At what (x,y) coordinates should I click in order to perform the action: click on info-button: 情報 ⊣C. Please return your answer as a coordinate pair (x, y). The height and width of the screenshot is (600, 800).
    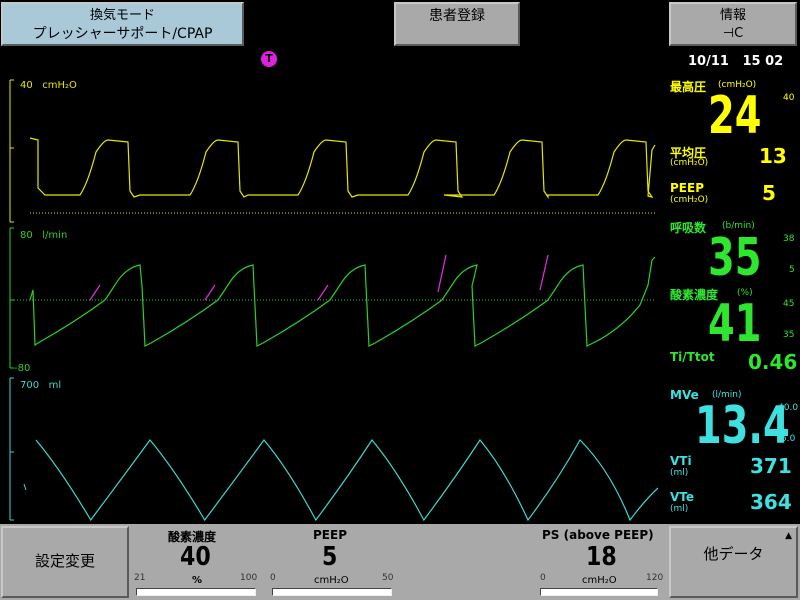
    Looking at the image, I should click on (733, 24).